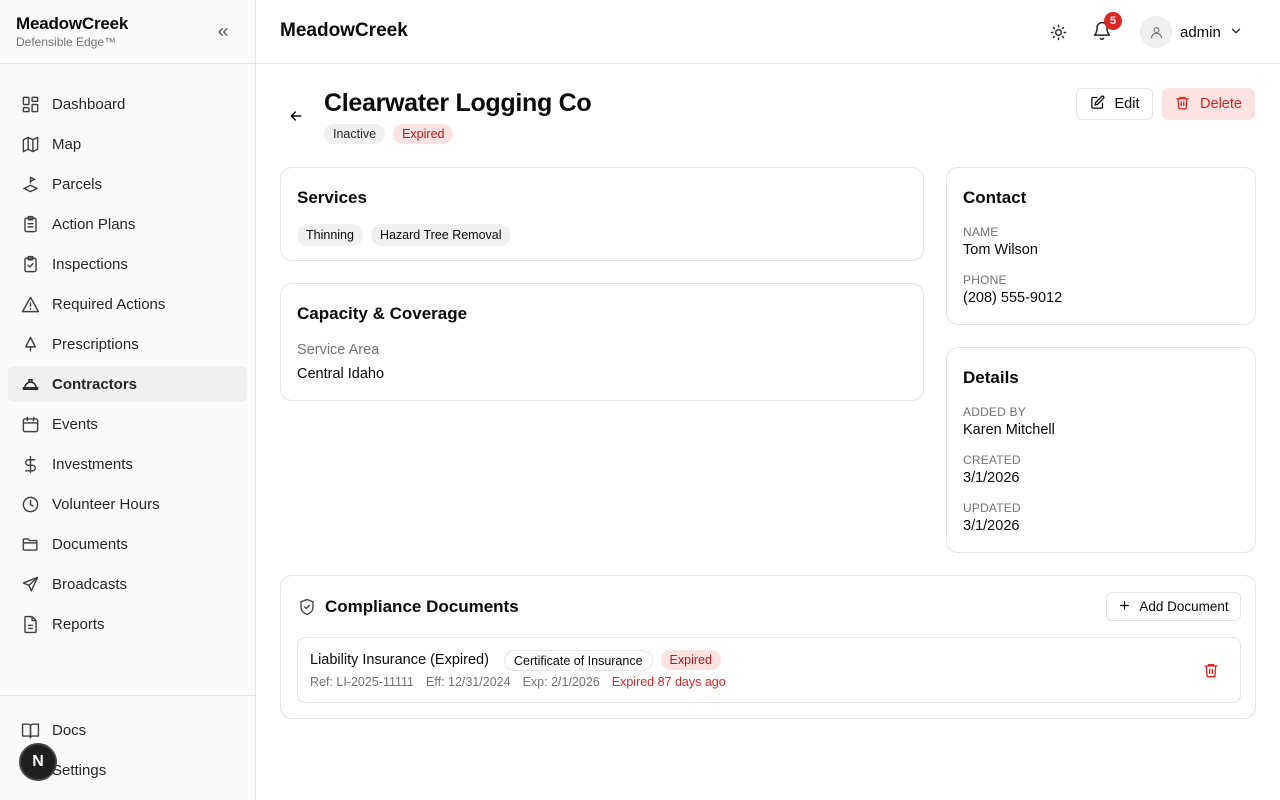 This screenshot has width=1280, height=800. Describe the element at coordinates (981, 232) in the screenshot. I see `contact-name-label: NAME` at that location.